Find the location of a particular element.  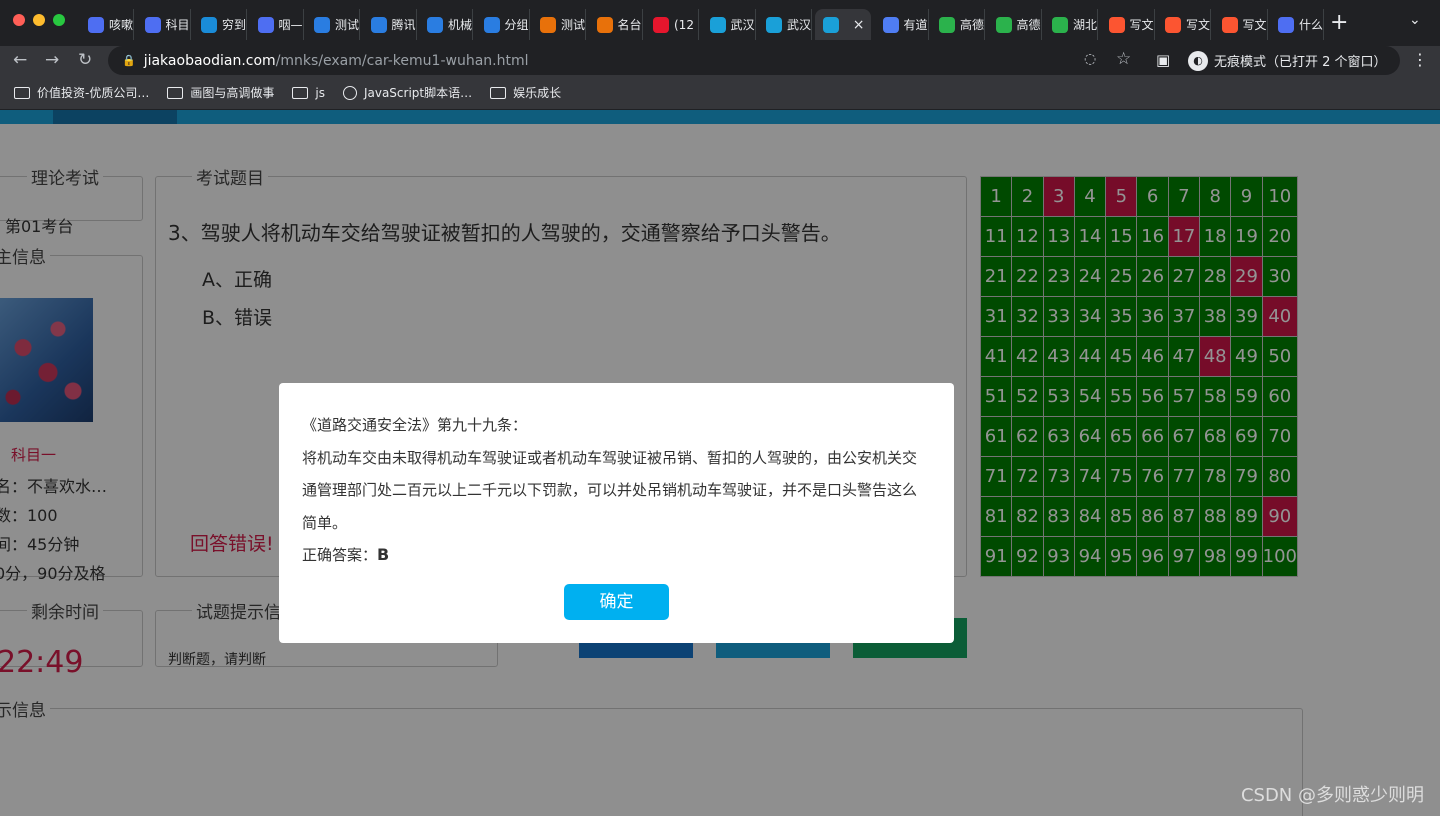

lock-icon: 🔒 is located at coordinates (129, 60).